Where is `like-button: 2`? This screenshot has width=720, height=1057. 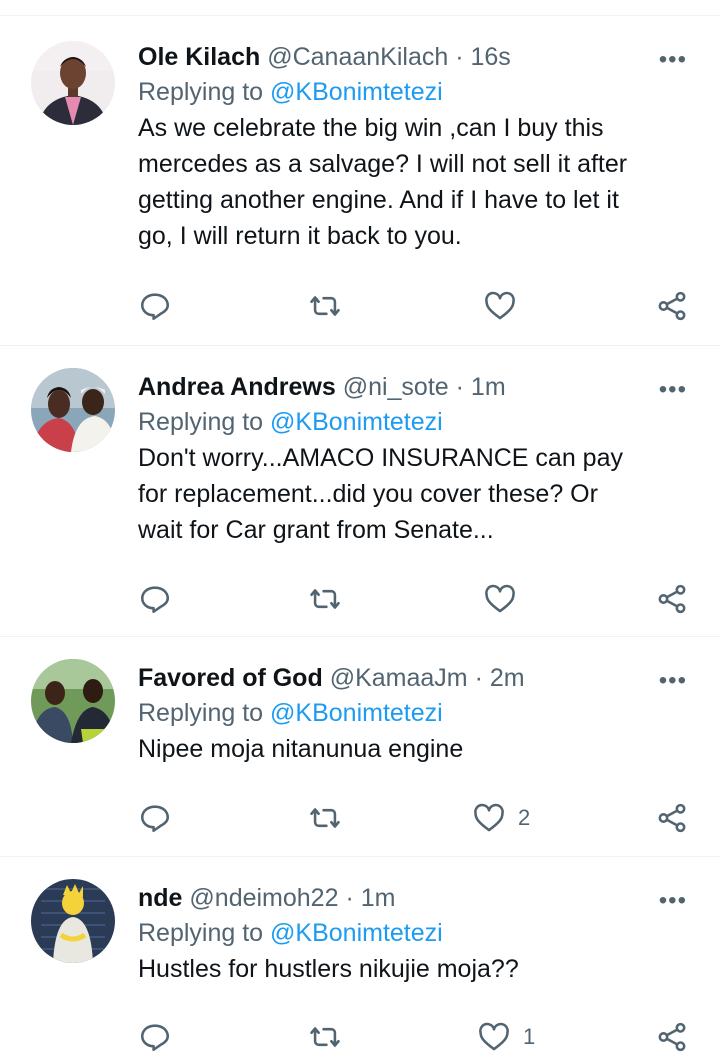 like-button: 2 is located at coordinates (501, 818).